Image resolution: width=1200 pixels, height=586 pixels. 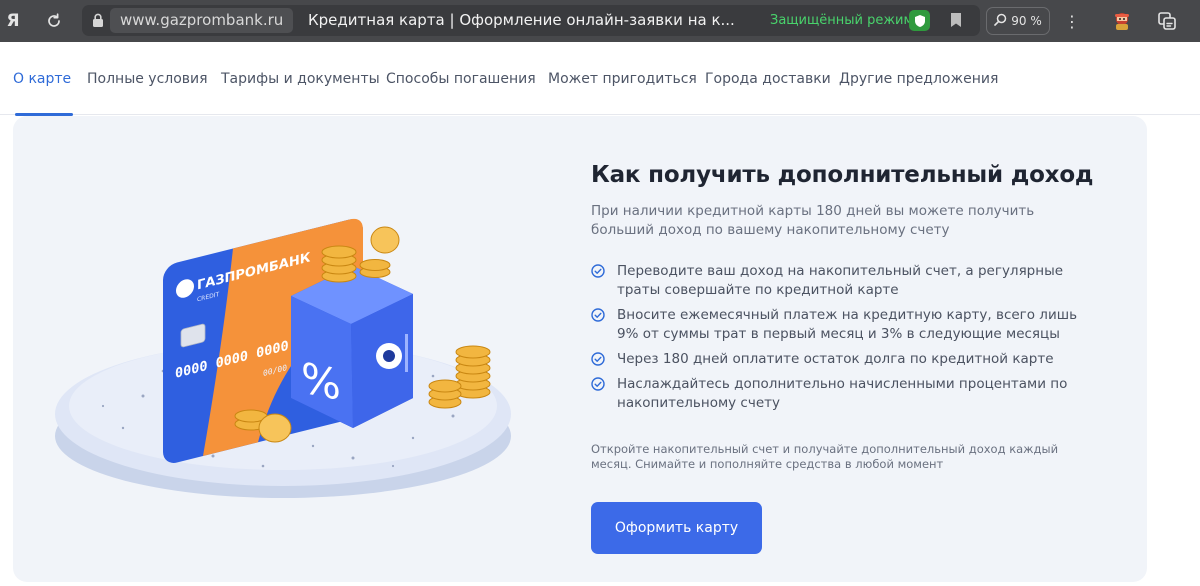 I want to click on bookmark-icon, so click(x=956, y=22).